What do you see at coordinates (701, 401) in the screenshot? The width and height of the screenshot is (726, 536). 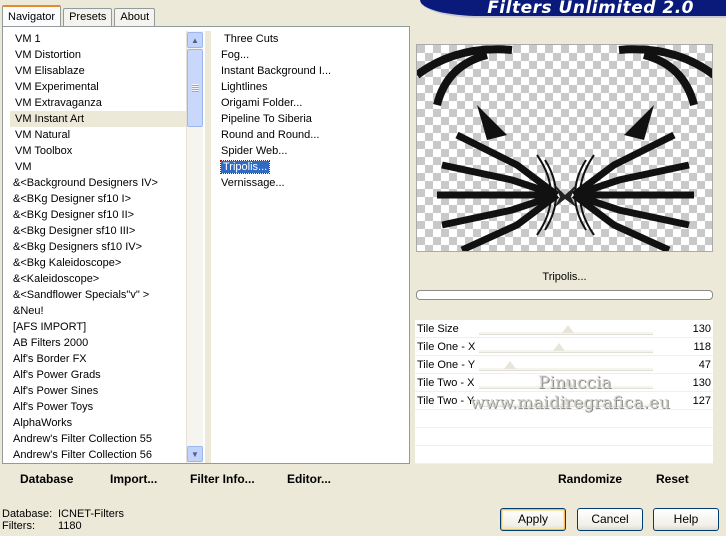 I see `parameter-value: 127` at bounding box center [701, 401].